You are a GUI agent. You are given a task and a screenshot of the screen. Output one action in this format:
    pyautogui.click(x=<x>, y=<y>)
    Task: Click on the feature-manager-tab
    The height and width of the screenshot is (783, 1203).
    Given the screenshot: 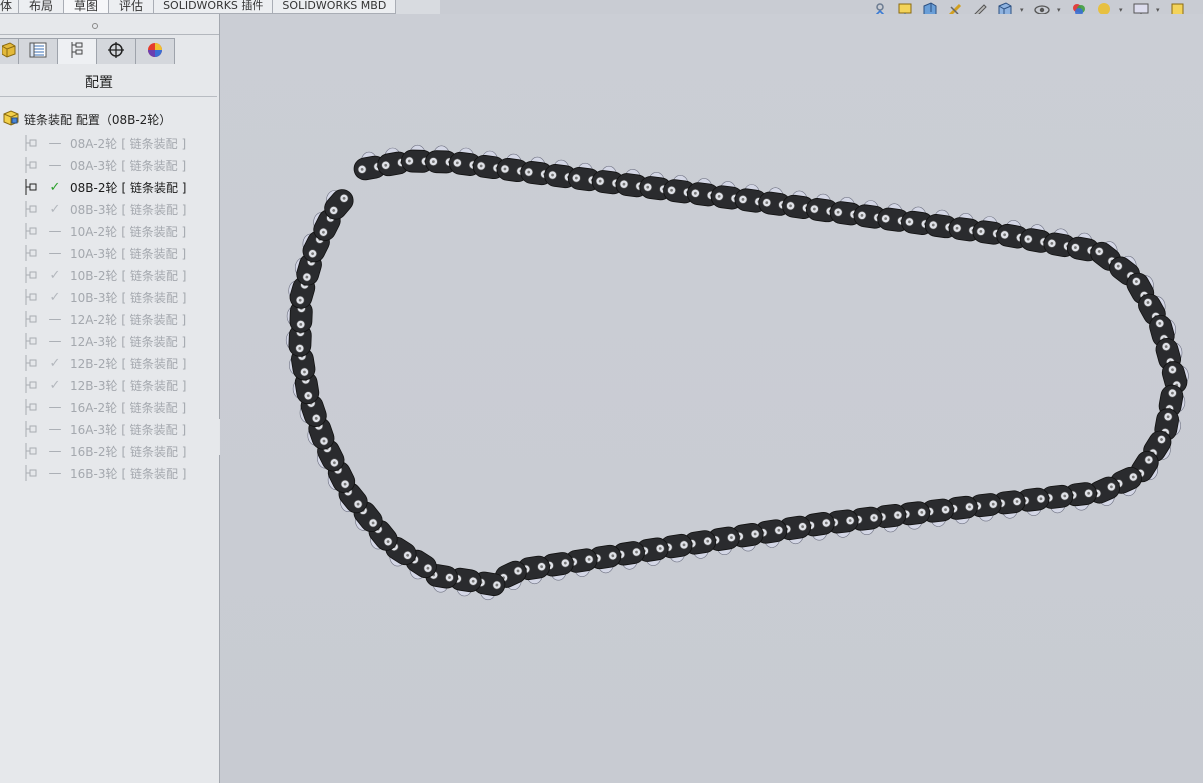 What is the action you would take?
    pyautogui.click(x=9, y=51)
    